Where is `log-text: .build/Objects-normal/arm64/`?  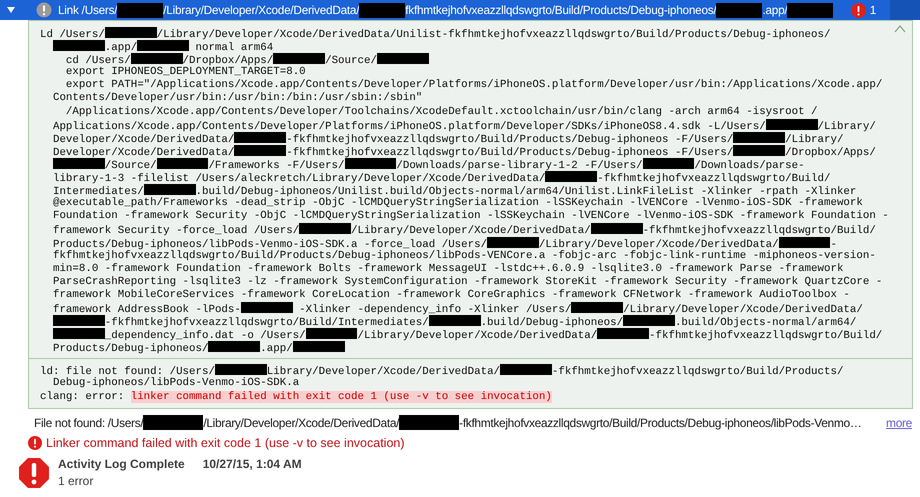 log-text: .build/Objects-normal/arm64/ is located at coordinates (765, 323).